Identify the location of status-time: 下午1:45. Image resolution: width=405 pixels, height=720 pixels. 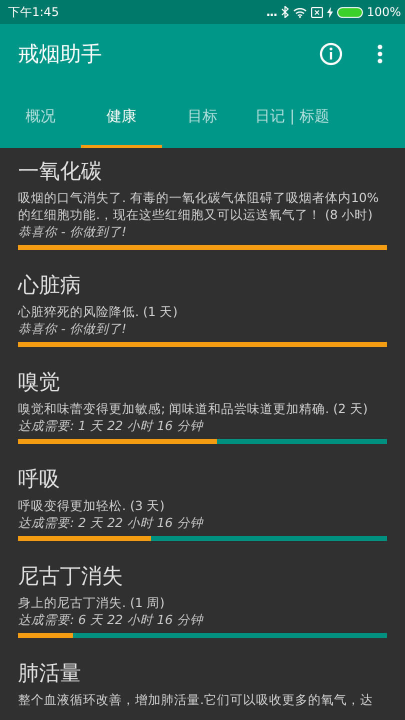
(33, 12).